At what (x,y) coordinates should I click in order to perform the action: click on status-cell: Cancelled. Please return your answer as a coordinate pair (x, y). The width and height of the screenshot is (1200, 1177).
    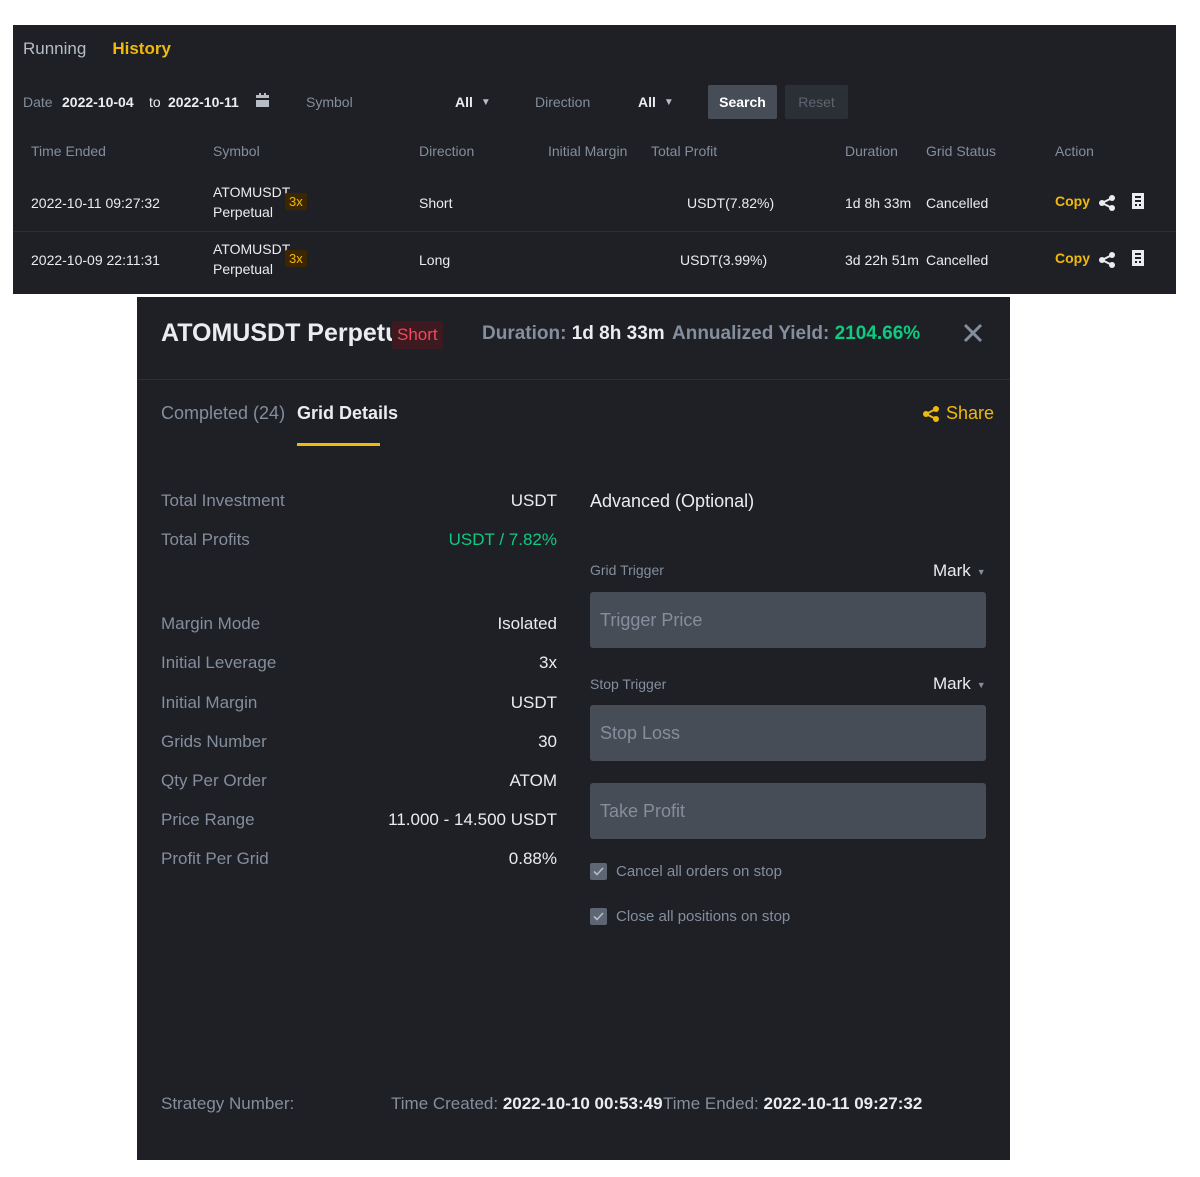
    Looking at the image, I should click on (957, 260).